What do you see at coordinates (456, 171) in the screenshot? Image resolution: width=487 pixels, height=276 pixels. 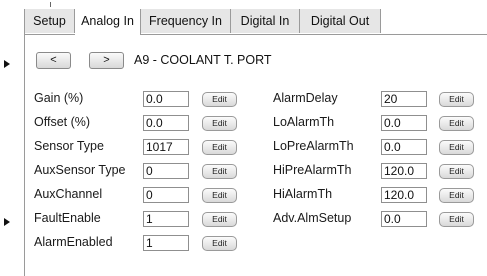 I see `hi-pre-alarm-th-edit-button: Edit` at bounding box center [456, 171].